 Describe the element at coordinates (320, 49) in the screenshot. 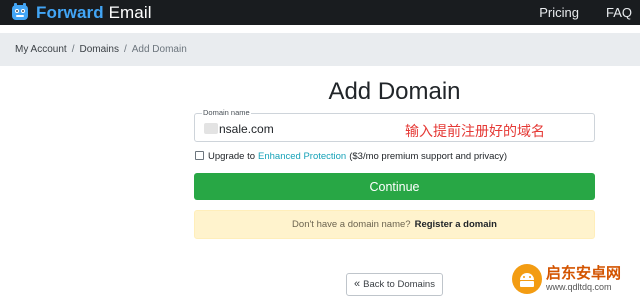

I see `breadcrumb: My Account / Domains / Add Domain` at that location.